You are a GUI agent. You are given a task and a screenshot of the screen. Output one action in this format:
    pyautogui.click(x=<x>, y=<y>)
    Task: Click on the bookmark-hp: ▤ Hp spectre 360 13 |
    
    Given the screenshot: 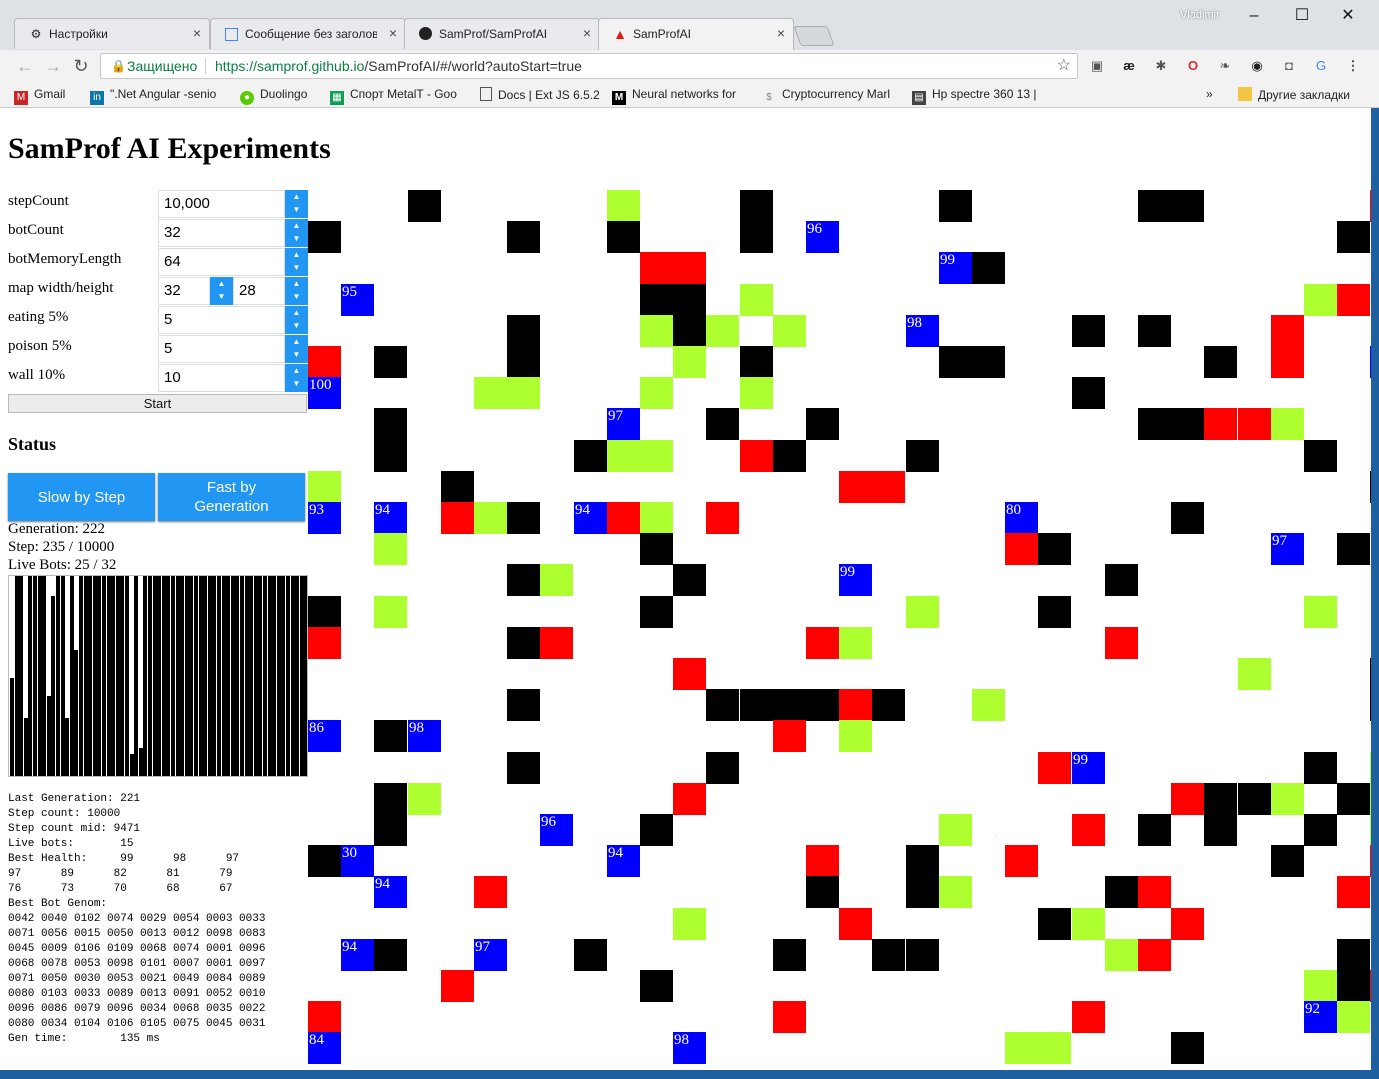 What is the action you would take?
    pyautogui.click(x=976, y=96)
    